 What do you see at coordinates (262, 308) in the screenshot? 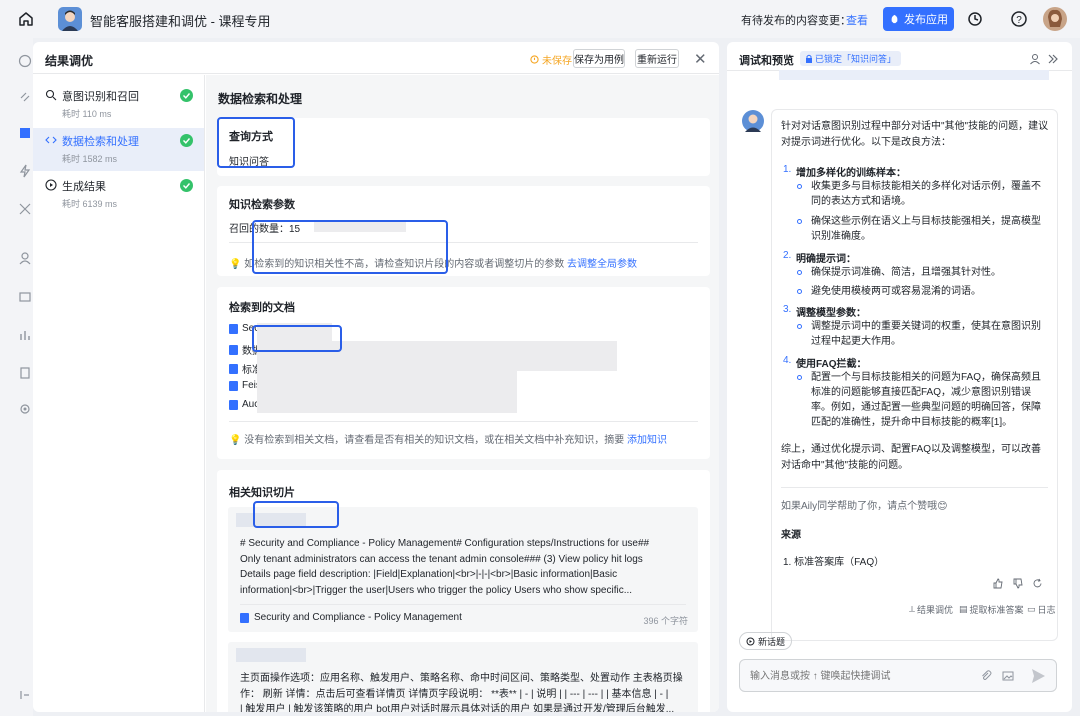
I see `docs-label: 检索到的文档` at bounding box center [262, 308].